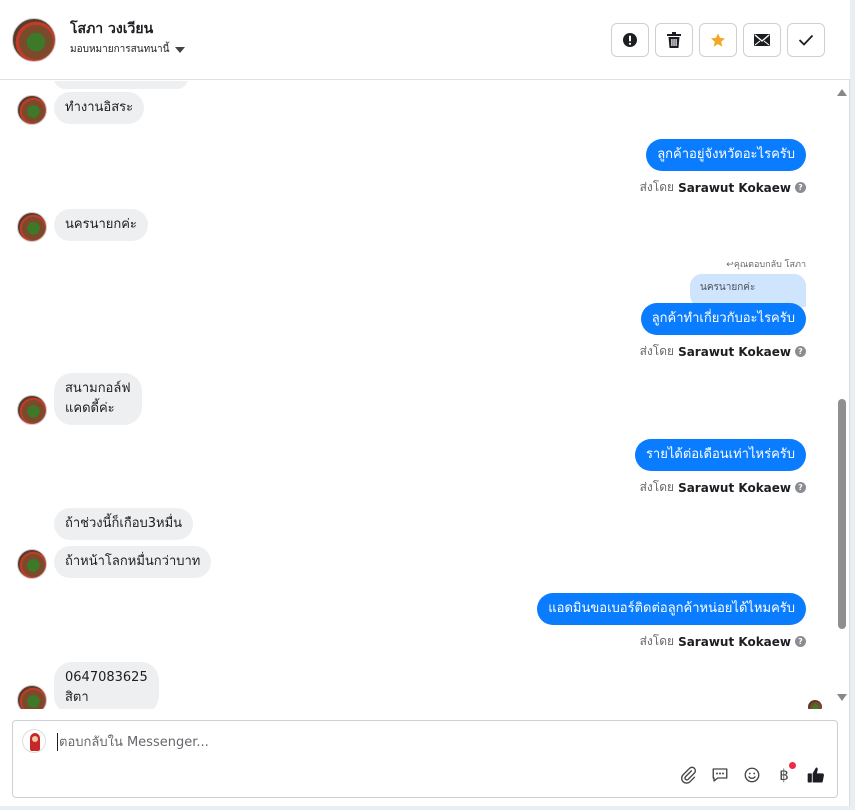 This screenshot has height=810, width=855. What do you see at coordinates (124, 524) in the screenshot?
I see `incoming-message: ถ้าช่วงนี้ก็เกือบ3หมื่น` at bounding box center [124, 524].